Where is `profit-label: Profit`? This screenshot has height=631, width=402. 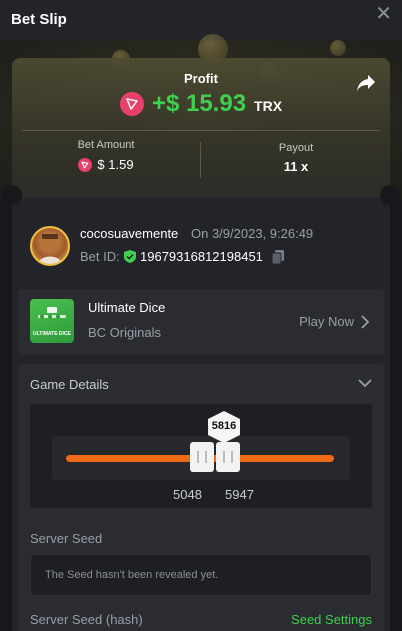 profit-label: Profit is located at coordinates (201, 78).